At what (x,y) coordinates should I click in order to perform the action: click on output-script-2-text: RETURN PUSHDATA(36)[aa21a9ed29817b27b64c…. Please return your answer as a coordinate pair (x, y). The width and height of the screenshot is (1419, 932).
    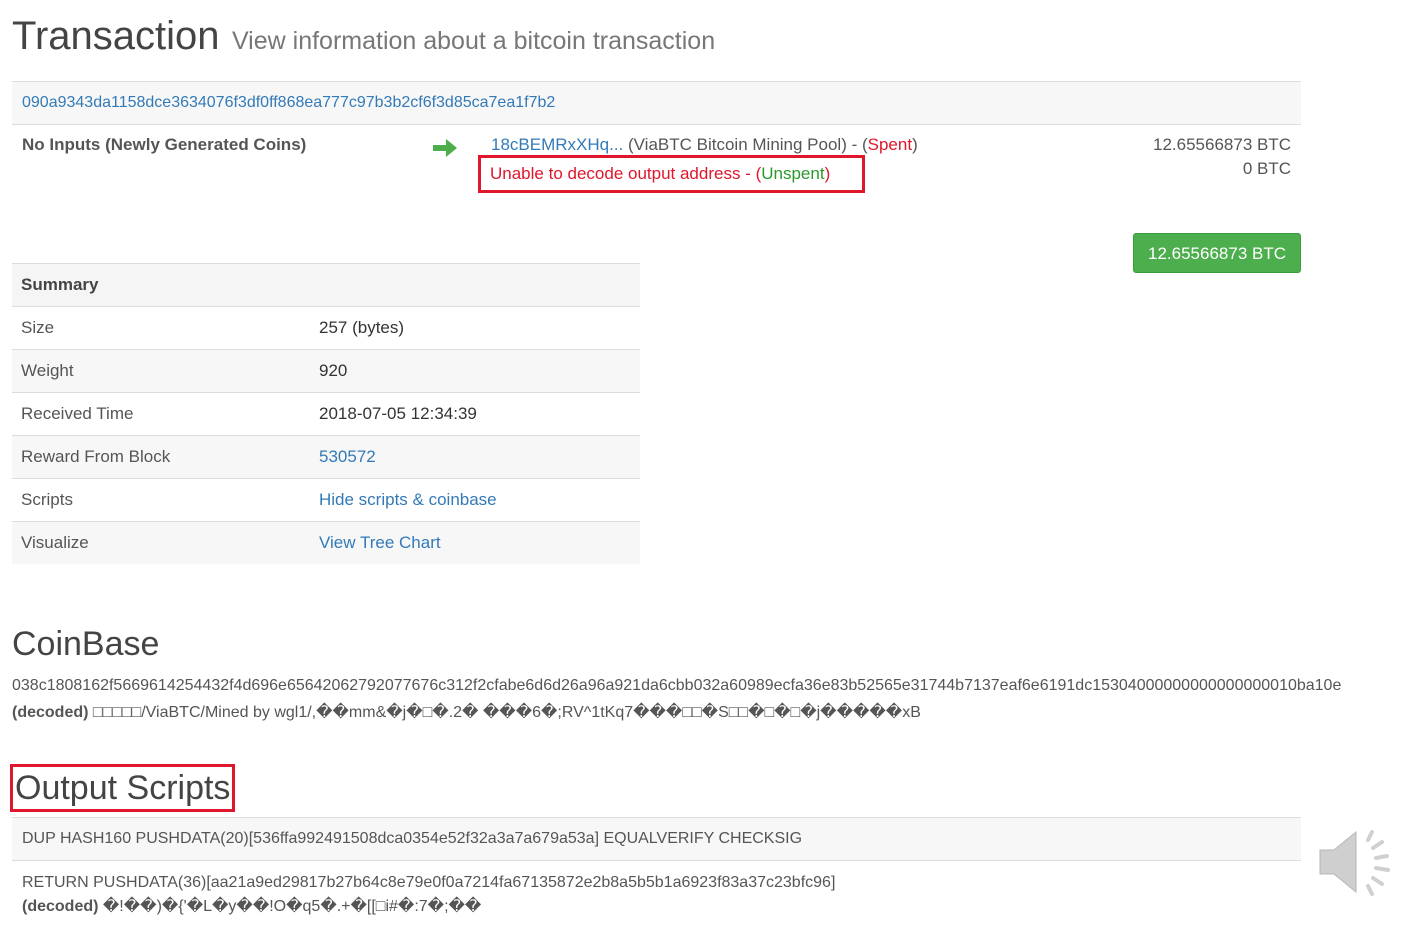
    Looking at the image, I should click on (429, 882).